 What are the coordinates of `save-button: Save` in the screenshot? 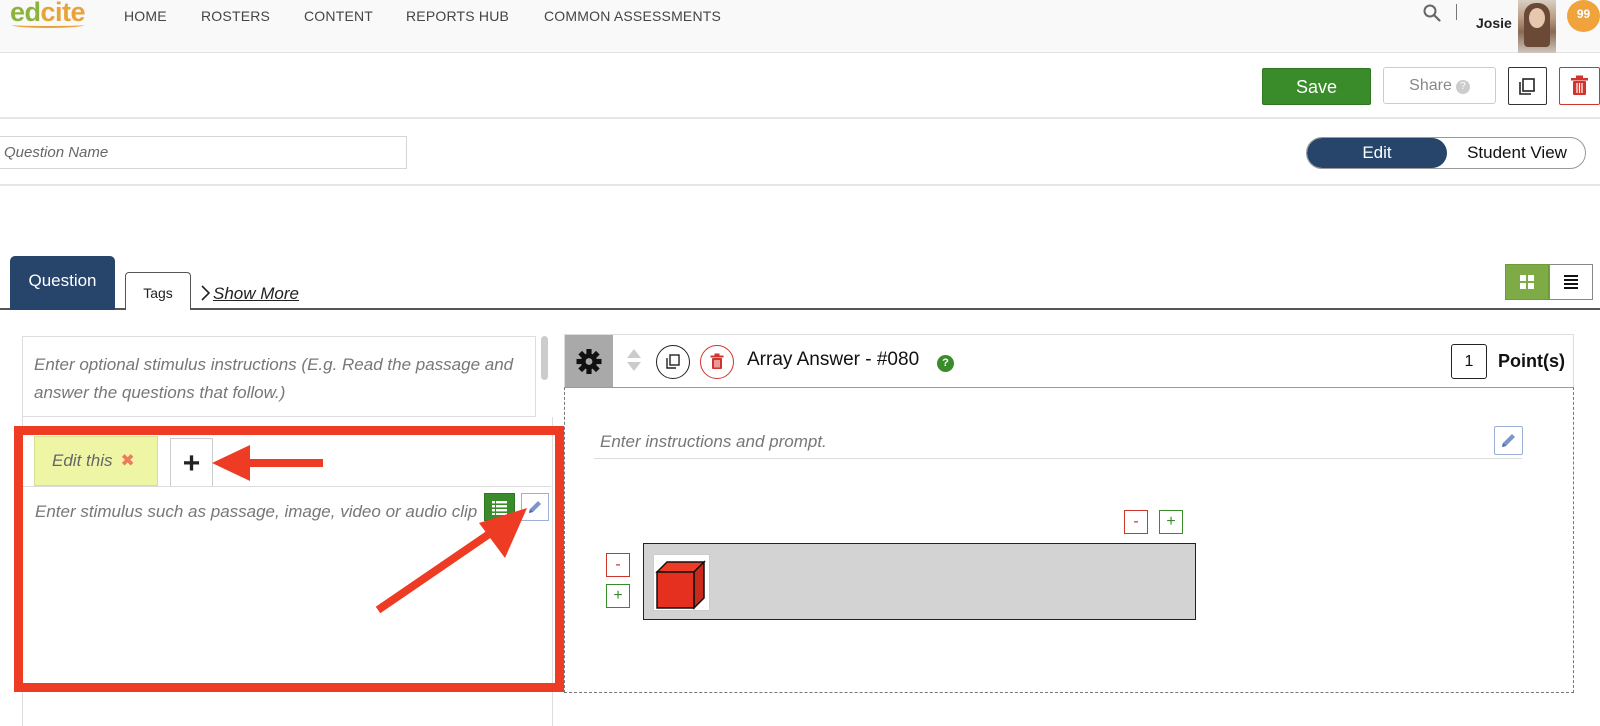 It's located at (1316, 86).